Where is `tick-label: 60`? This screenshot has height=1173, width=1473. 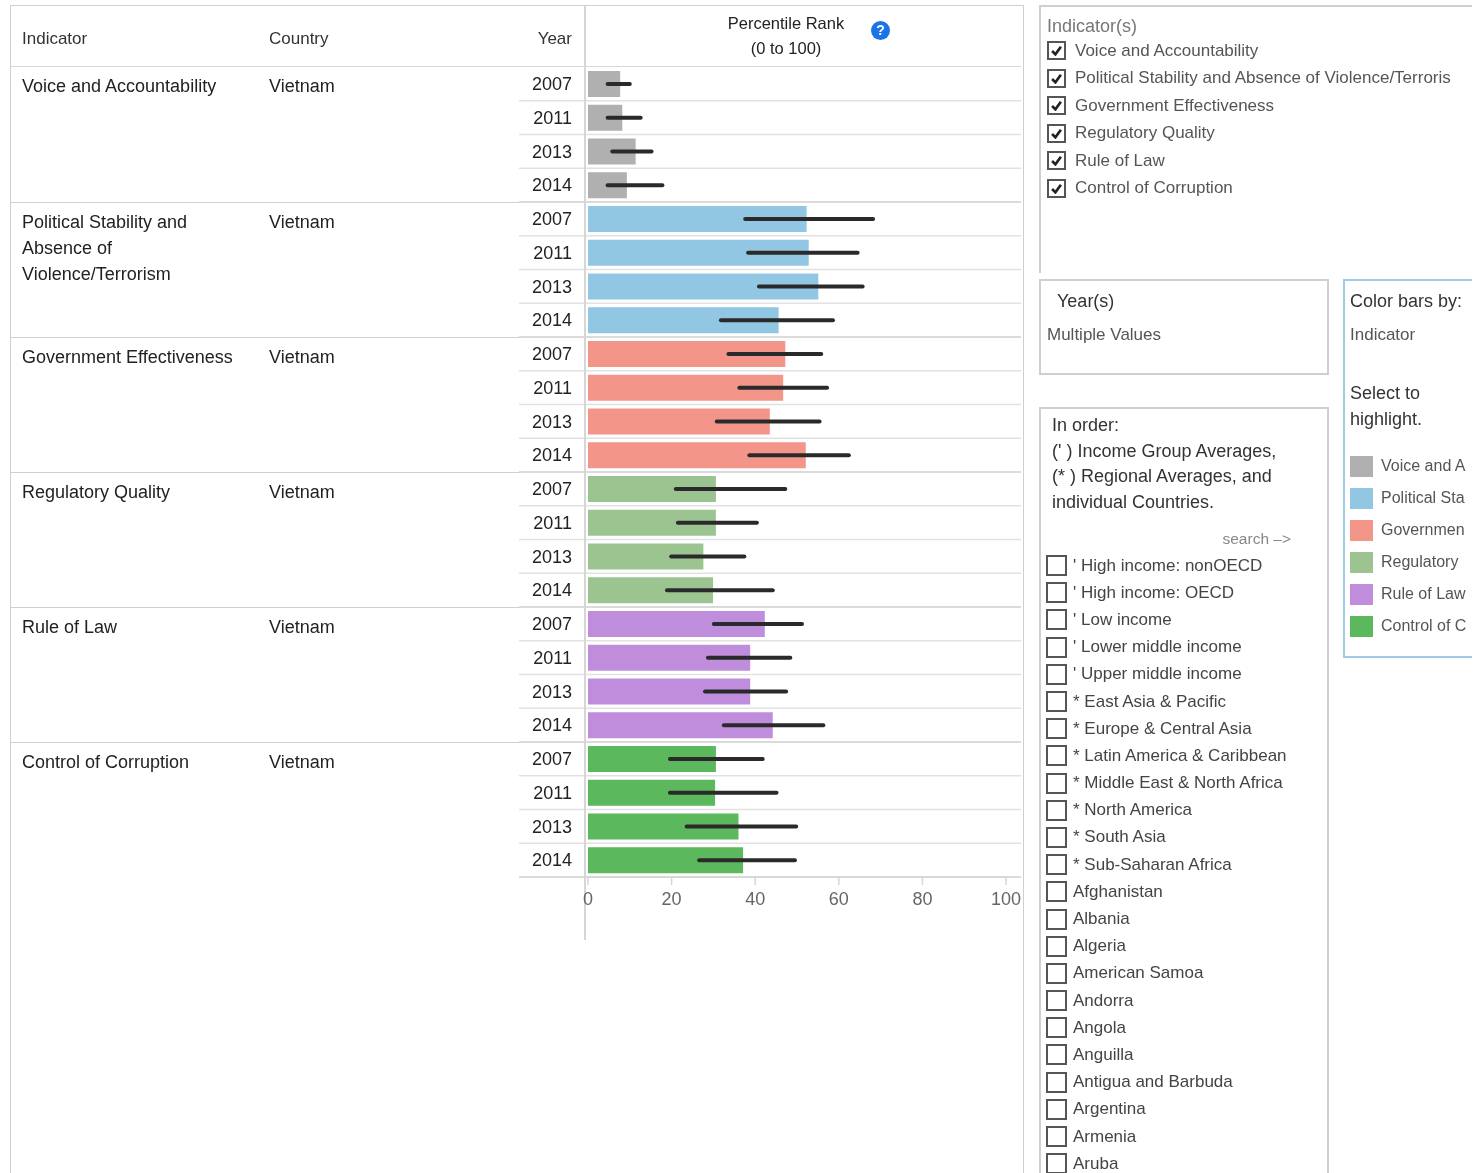
tick-label: 60 is located at coordinates (838, 899).